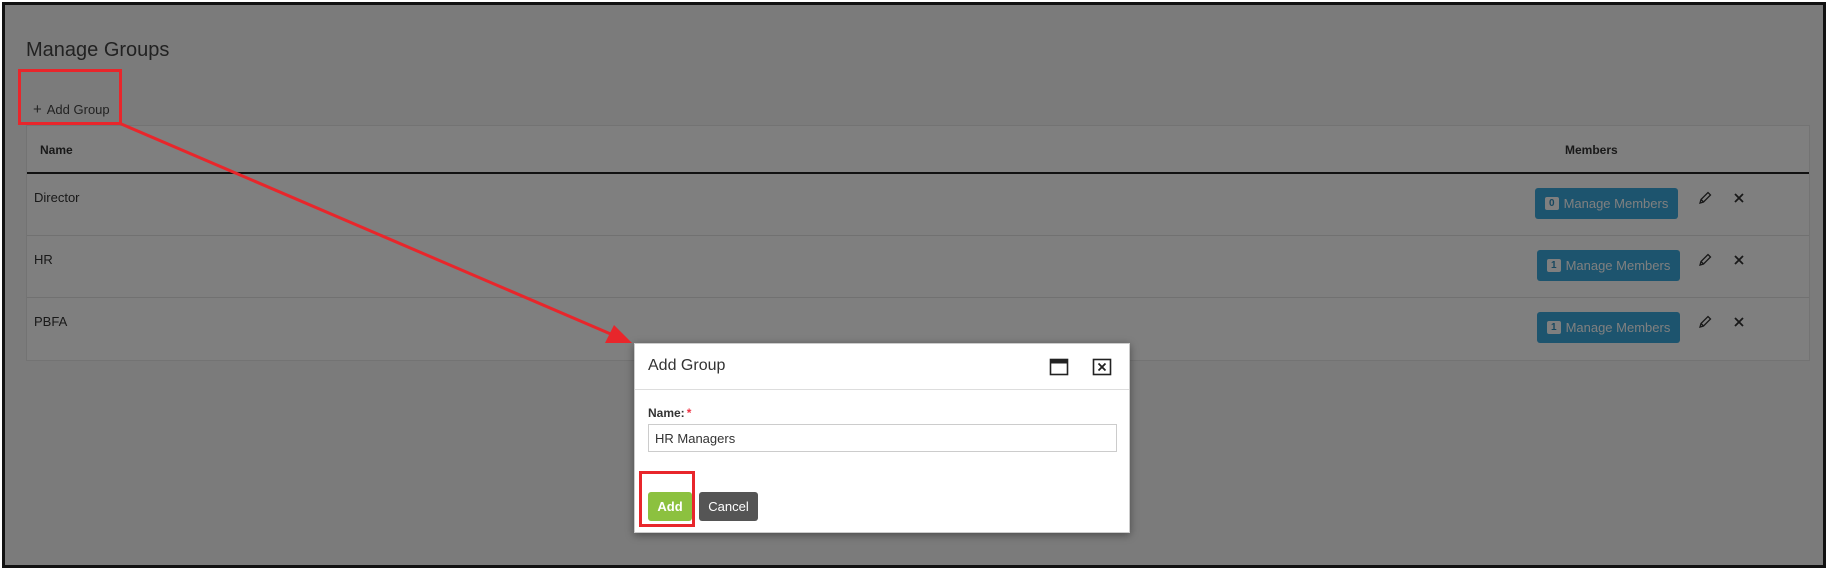 This screenshot has width=1828, height=570. I want to click on cancel-button: Cancel, so click(728, 506).